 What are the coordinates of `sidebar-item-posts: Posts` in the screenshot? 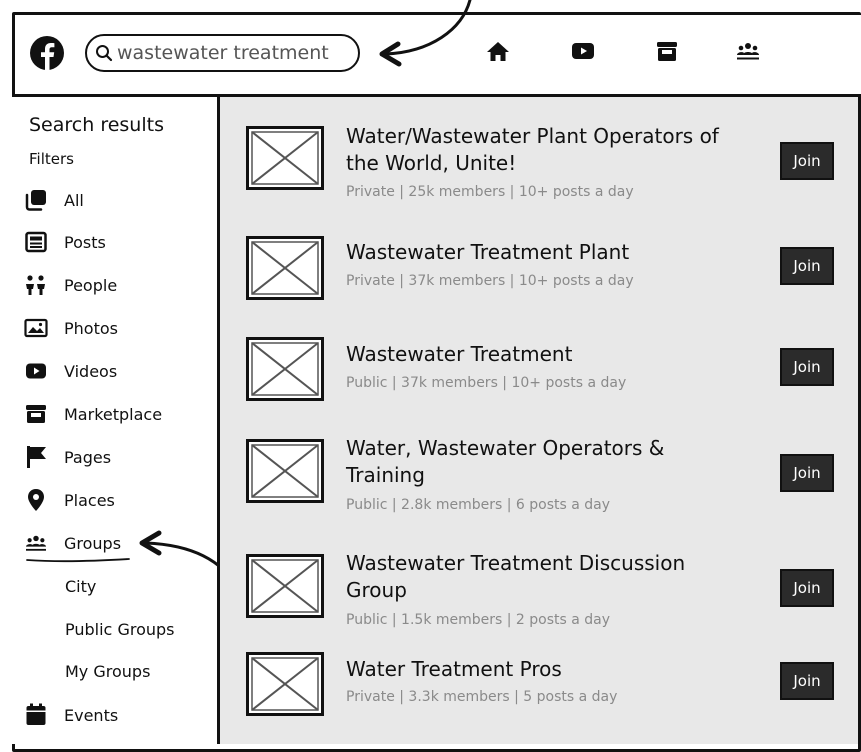 It's located at (65, 242).